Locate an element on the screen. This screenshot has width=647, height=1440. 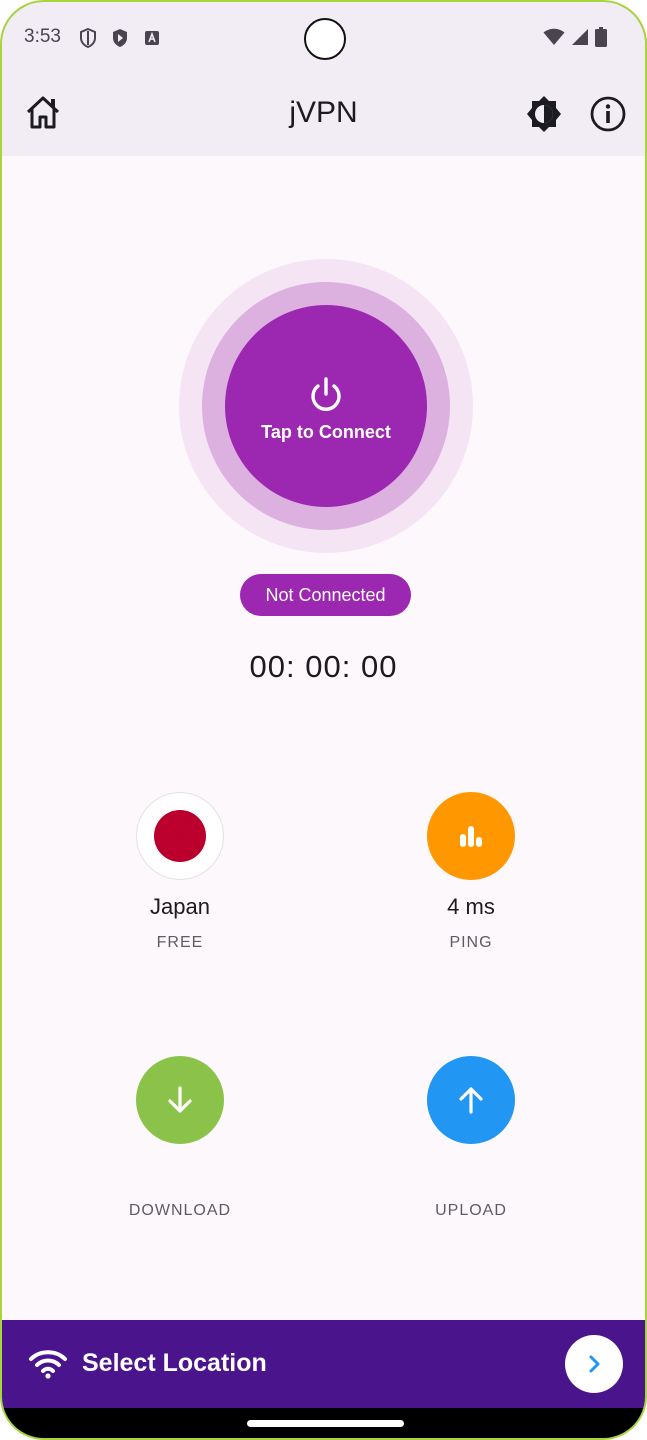
japan-flag-icon is located at coordinates (180, 836).